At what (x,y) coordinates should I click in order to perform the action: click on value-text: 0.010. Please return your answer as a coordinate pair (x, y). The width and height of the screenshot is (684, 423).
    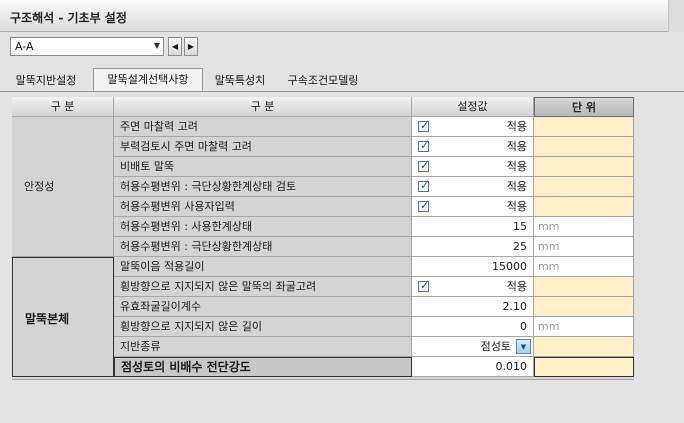
    Looking at the image, I should click on (511, 366).